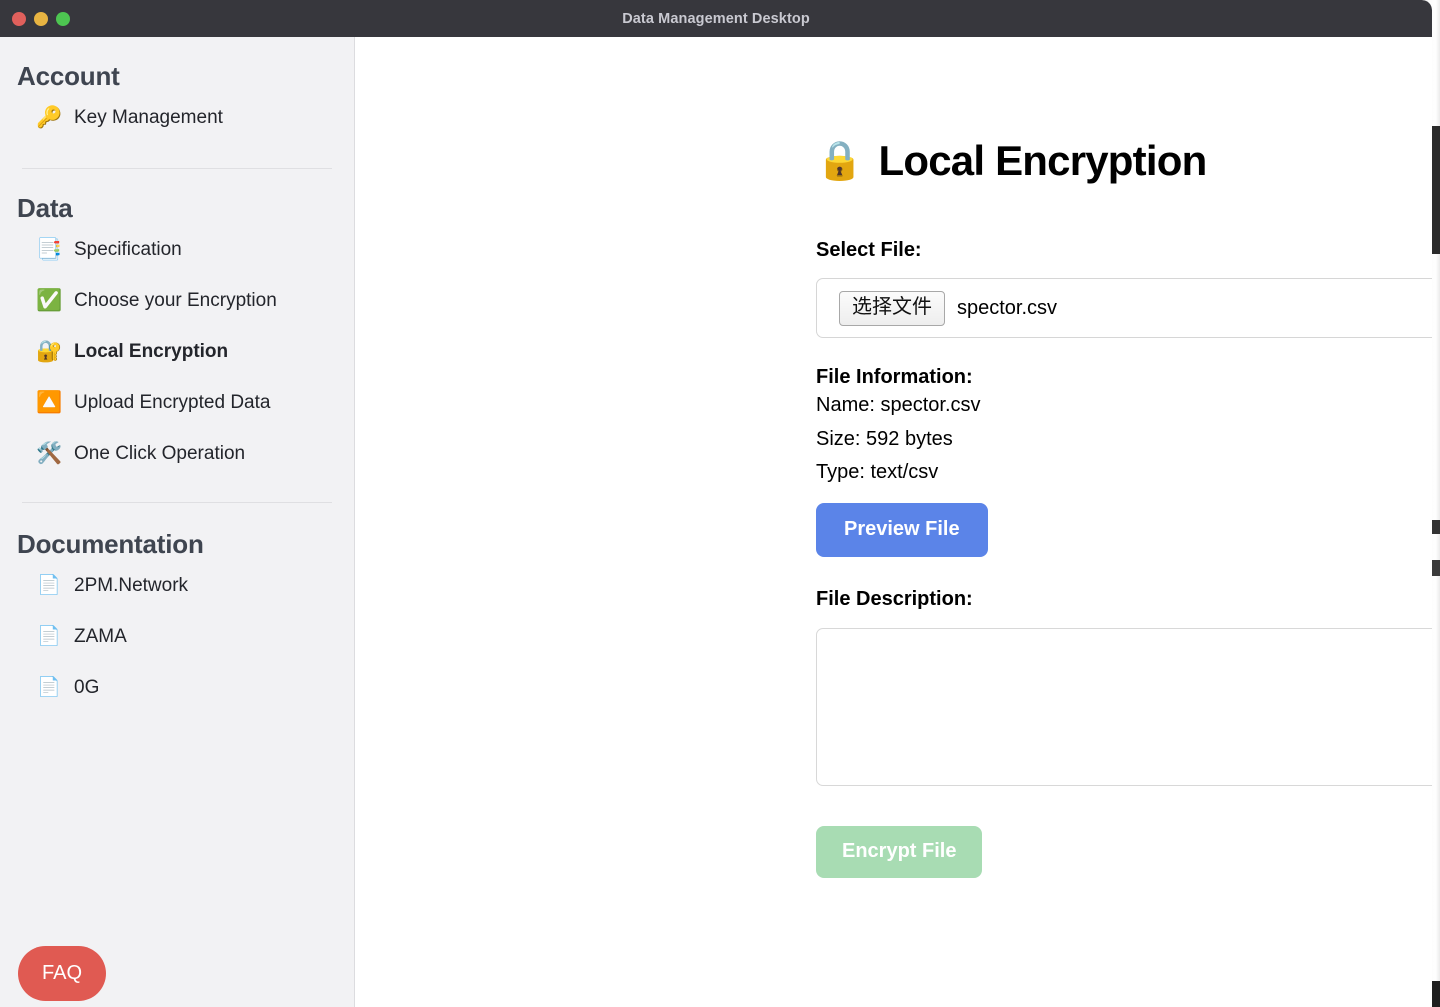 Image resolution: width=1440 pixels, height=1007 pixels. Describe the element at coordinates (892, 308) in the screenshot. I see `choose-file-button: 选择文件` at that location.